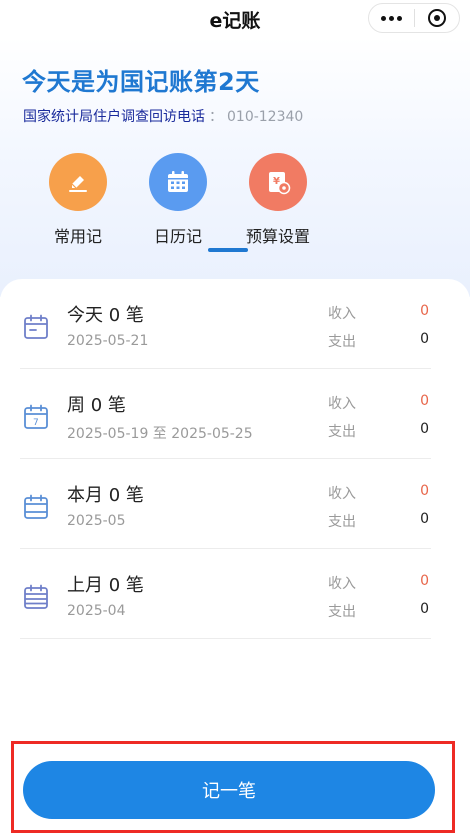 This screenshot has height=836, width=470. Describe the element at coordinates (96, 405) in the screenshot. I see `row-title: 周 0 笔` at that location.